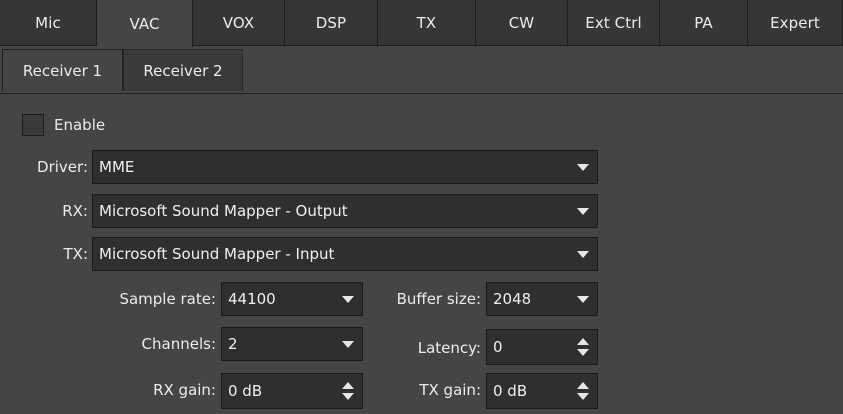  I want to click on subtab-label: Receiver 2, so click(183, 70).